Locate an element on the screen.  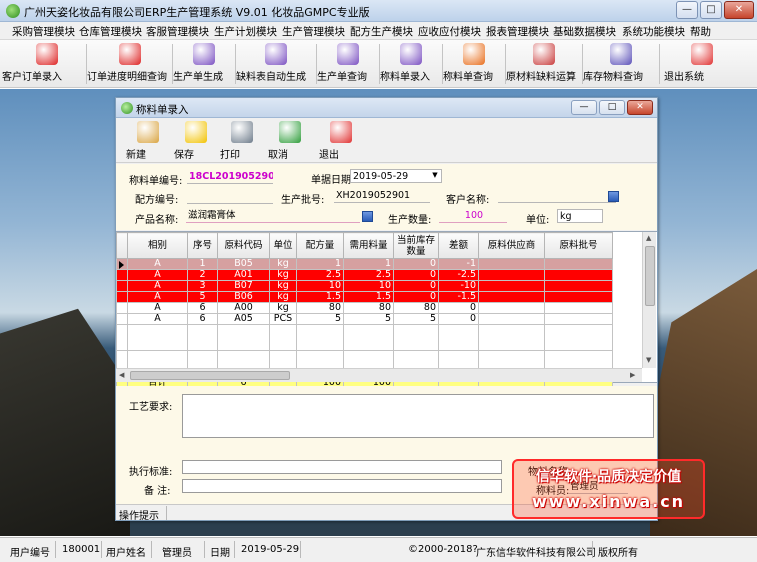
grid-cell: 2 is located at coordinates (202, 275).